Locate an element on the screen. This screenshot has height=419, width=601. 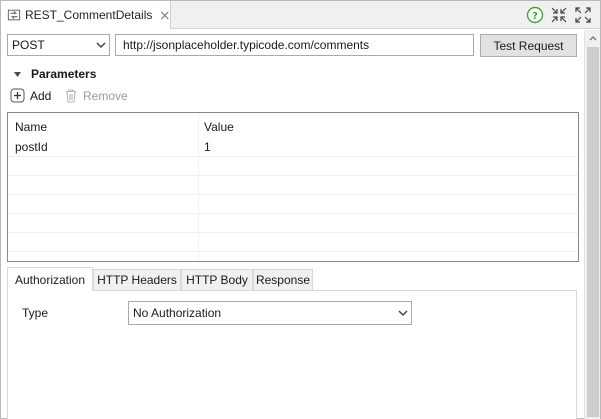
tab-authorization: Authorization is located at coordinates (50, 279).